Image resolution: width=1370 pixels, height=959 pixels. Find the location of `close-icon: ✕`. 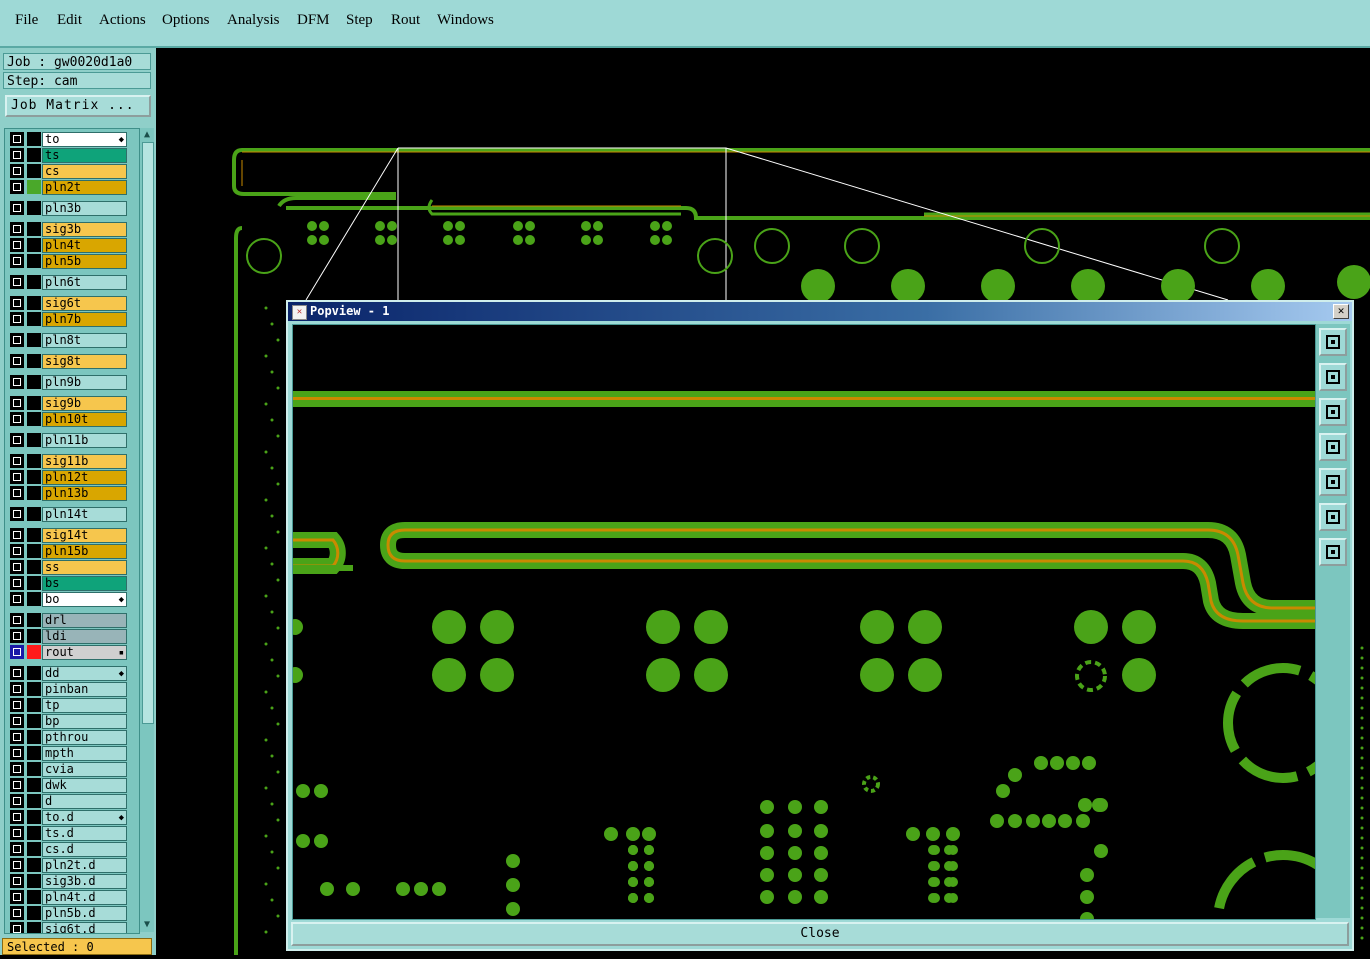

close-icon: ✕ is located at coordinates (1341, 311).